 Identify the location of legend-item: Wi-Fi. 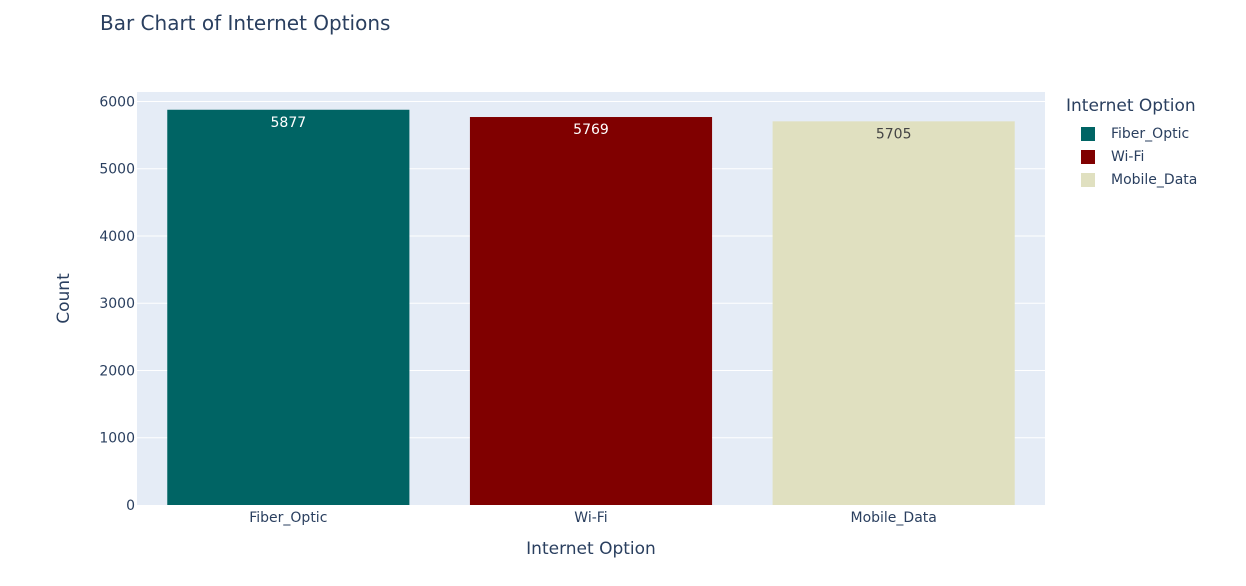
(1131, 156).